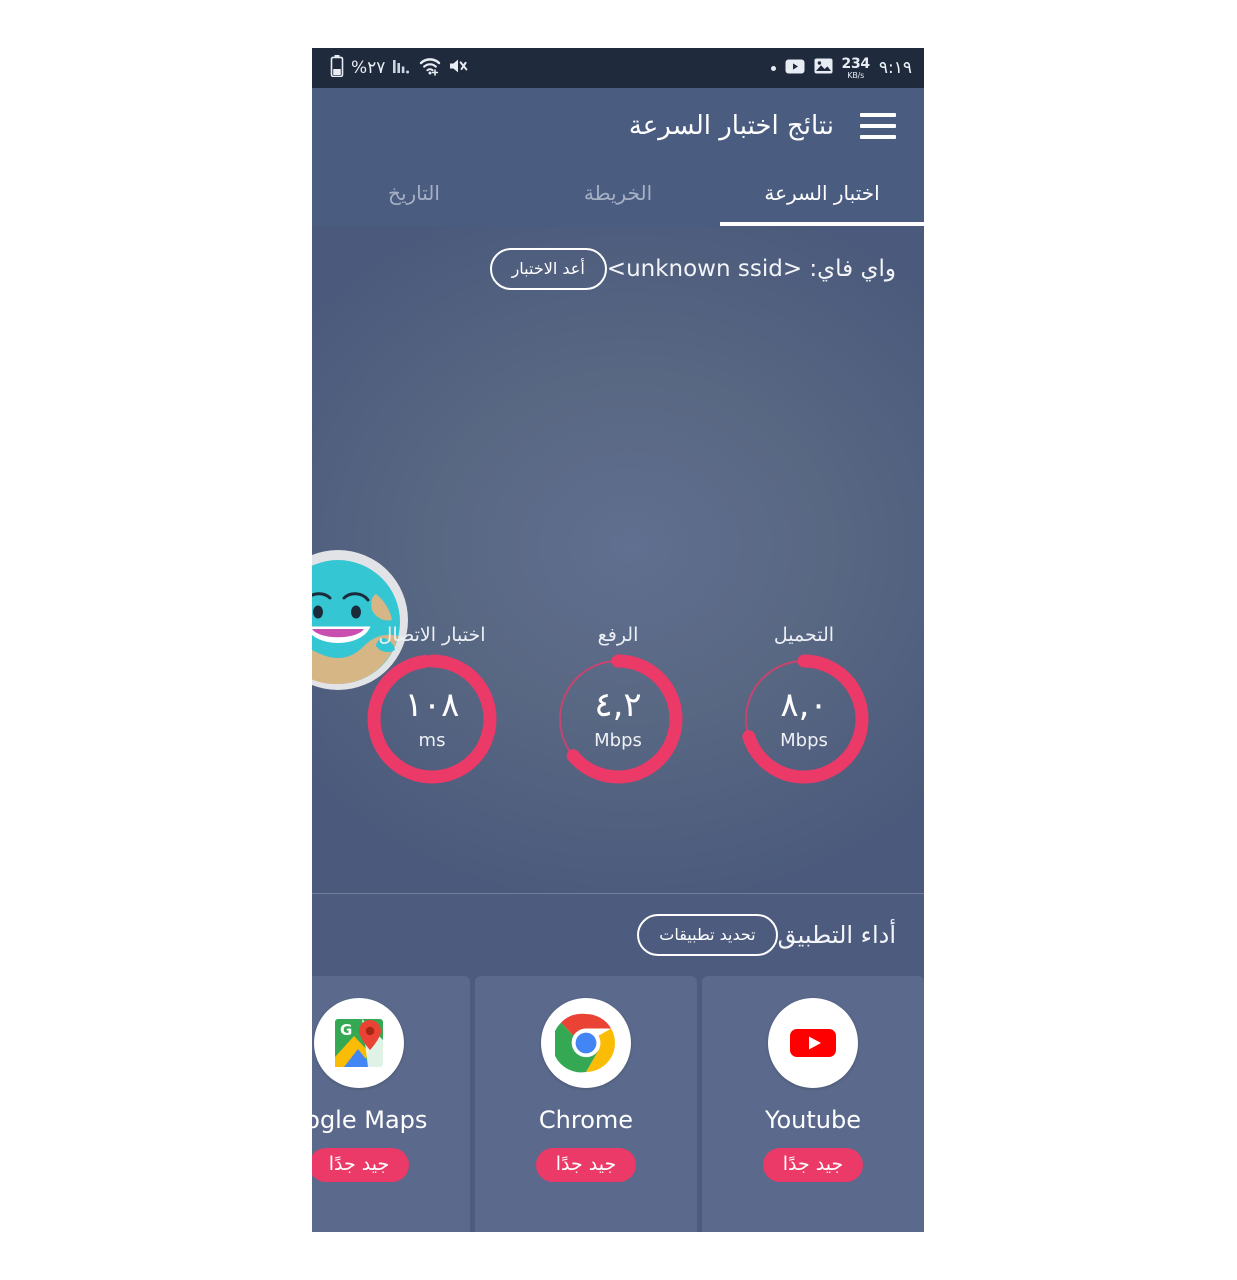  What do you see at coordinates (586, 1165) in the screenshot?
I see `app-card-chrome-rating: جيد جدًا` at bounding box center [586, 1165].